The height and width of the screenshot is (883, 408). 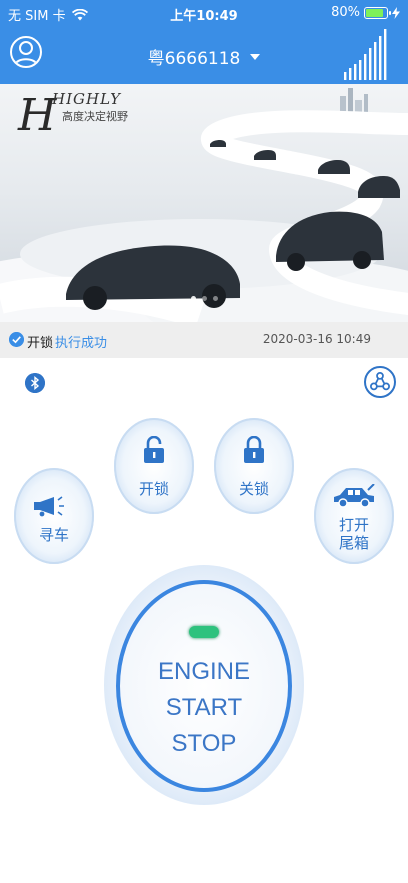 What do you see at coordinates (154, 466) in the screenshot?
I see `unlock-button: 开锁` at bounding box center [154, 466].